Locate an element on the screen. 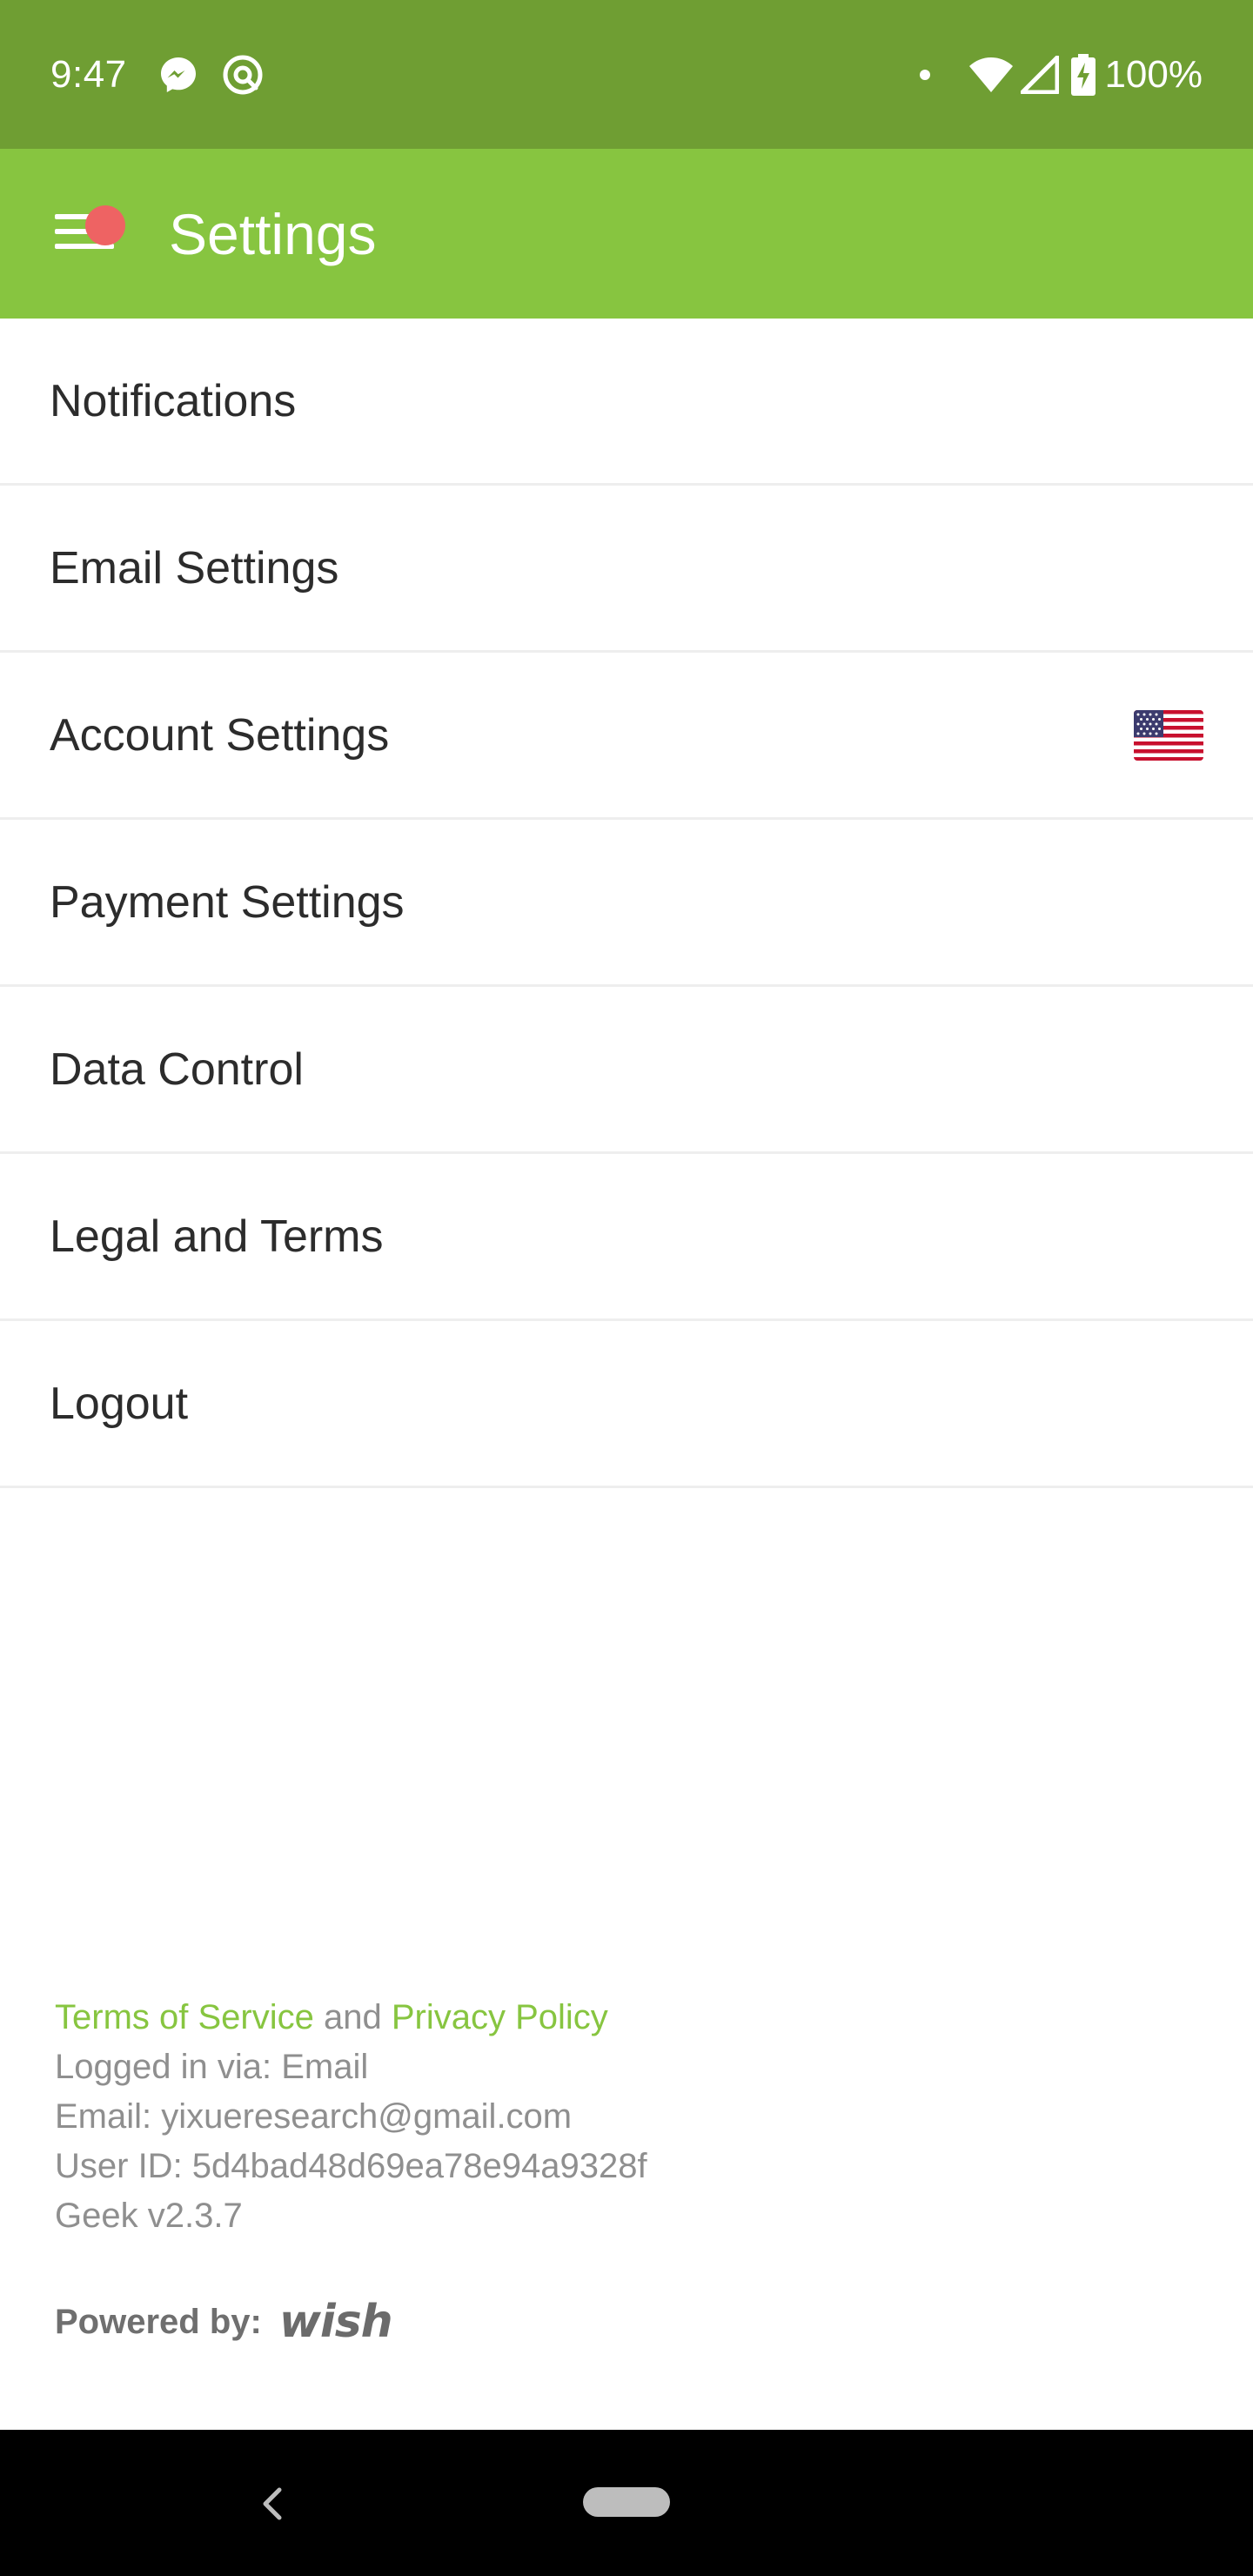 The image size is (1253, 2576). page-title: Settings is located at coordinates (273, 234).